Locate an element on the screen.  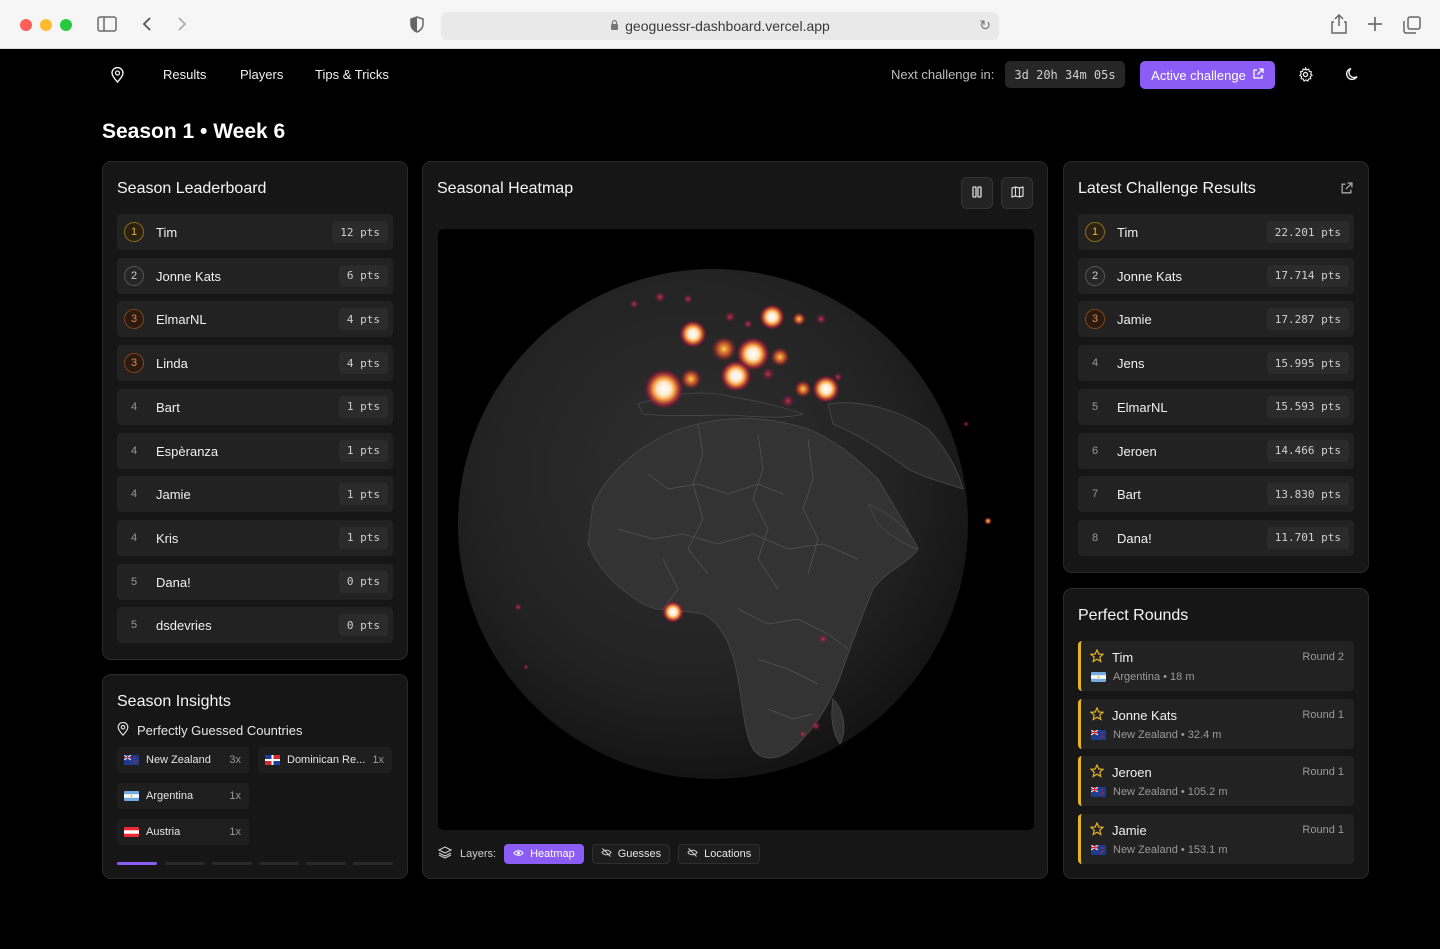
player-name: Kris is located at coordinates (167, 538).